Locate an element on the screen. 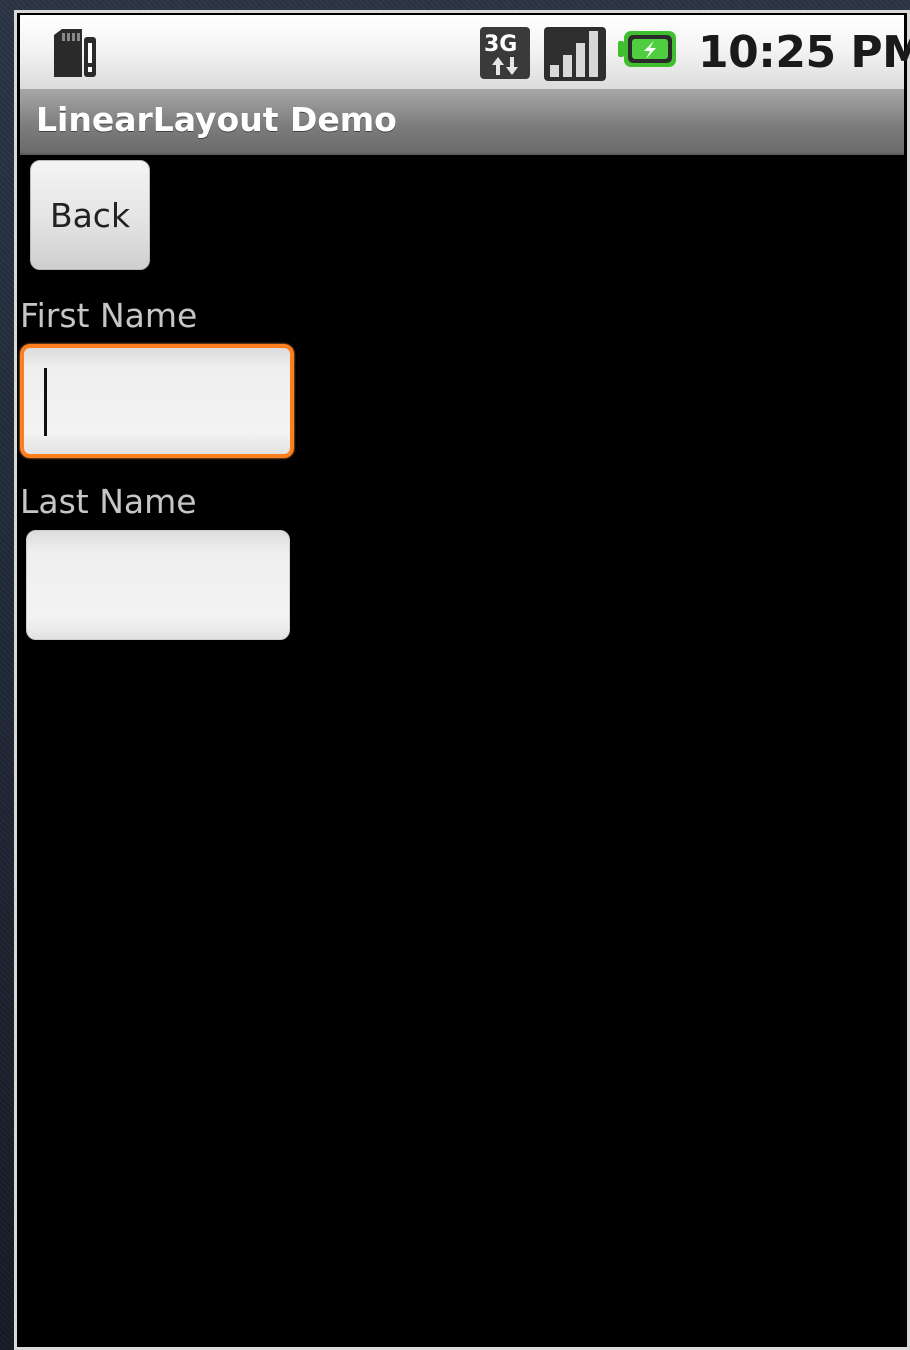 The height and width of the screenshot is (1350, 910). app-title-bar: LinearLayout Demo is located at coordinates (462, 122).